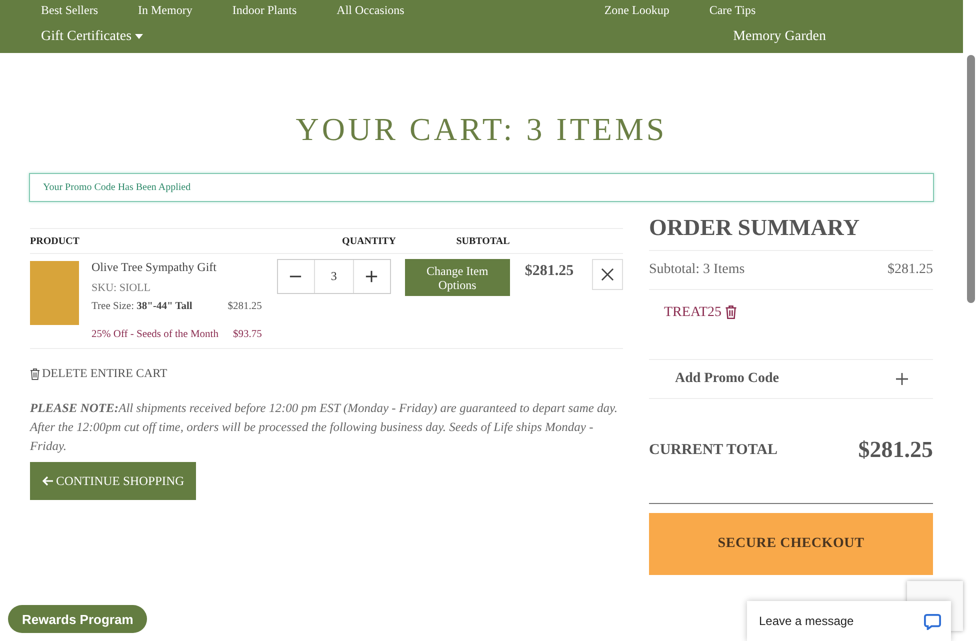 This screenshot has height=641, width=978. What do you see at coordinates (549, 271) in the screenshot?
I see `item-subtotal: $281.25` at bounding box center [549, 271].